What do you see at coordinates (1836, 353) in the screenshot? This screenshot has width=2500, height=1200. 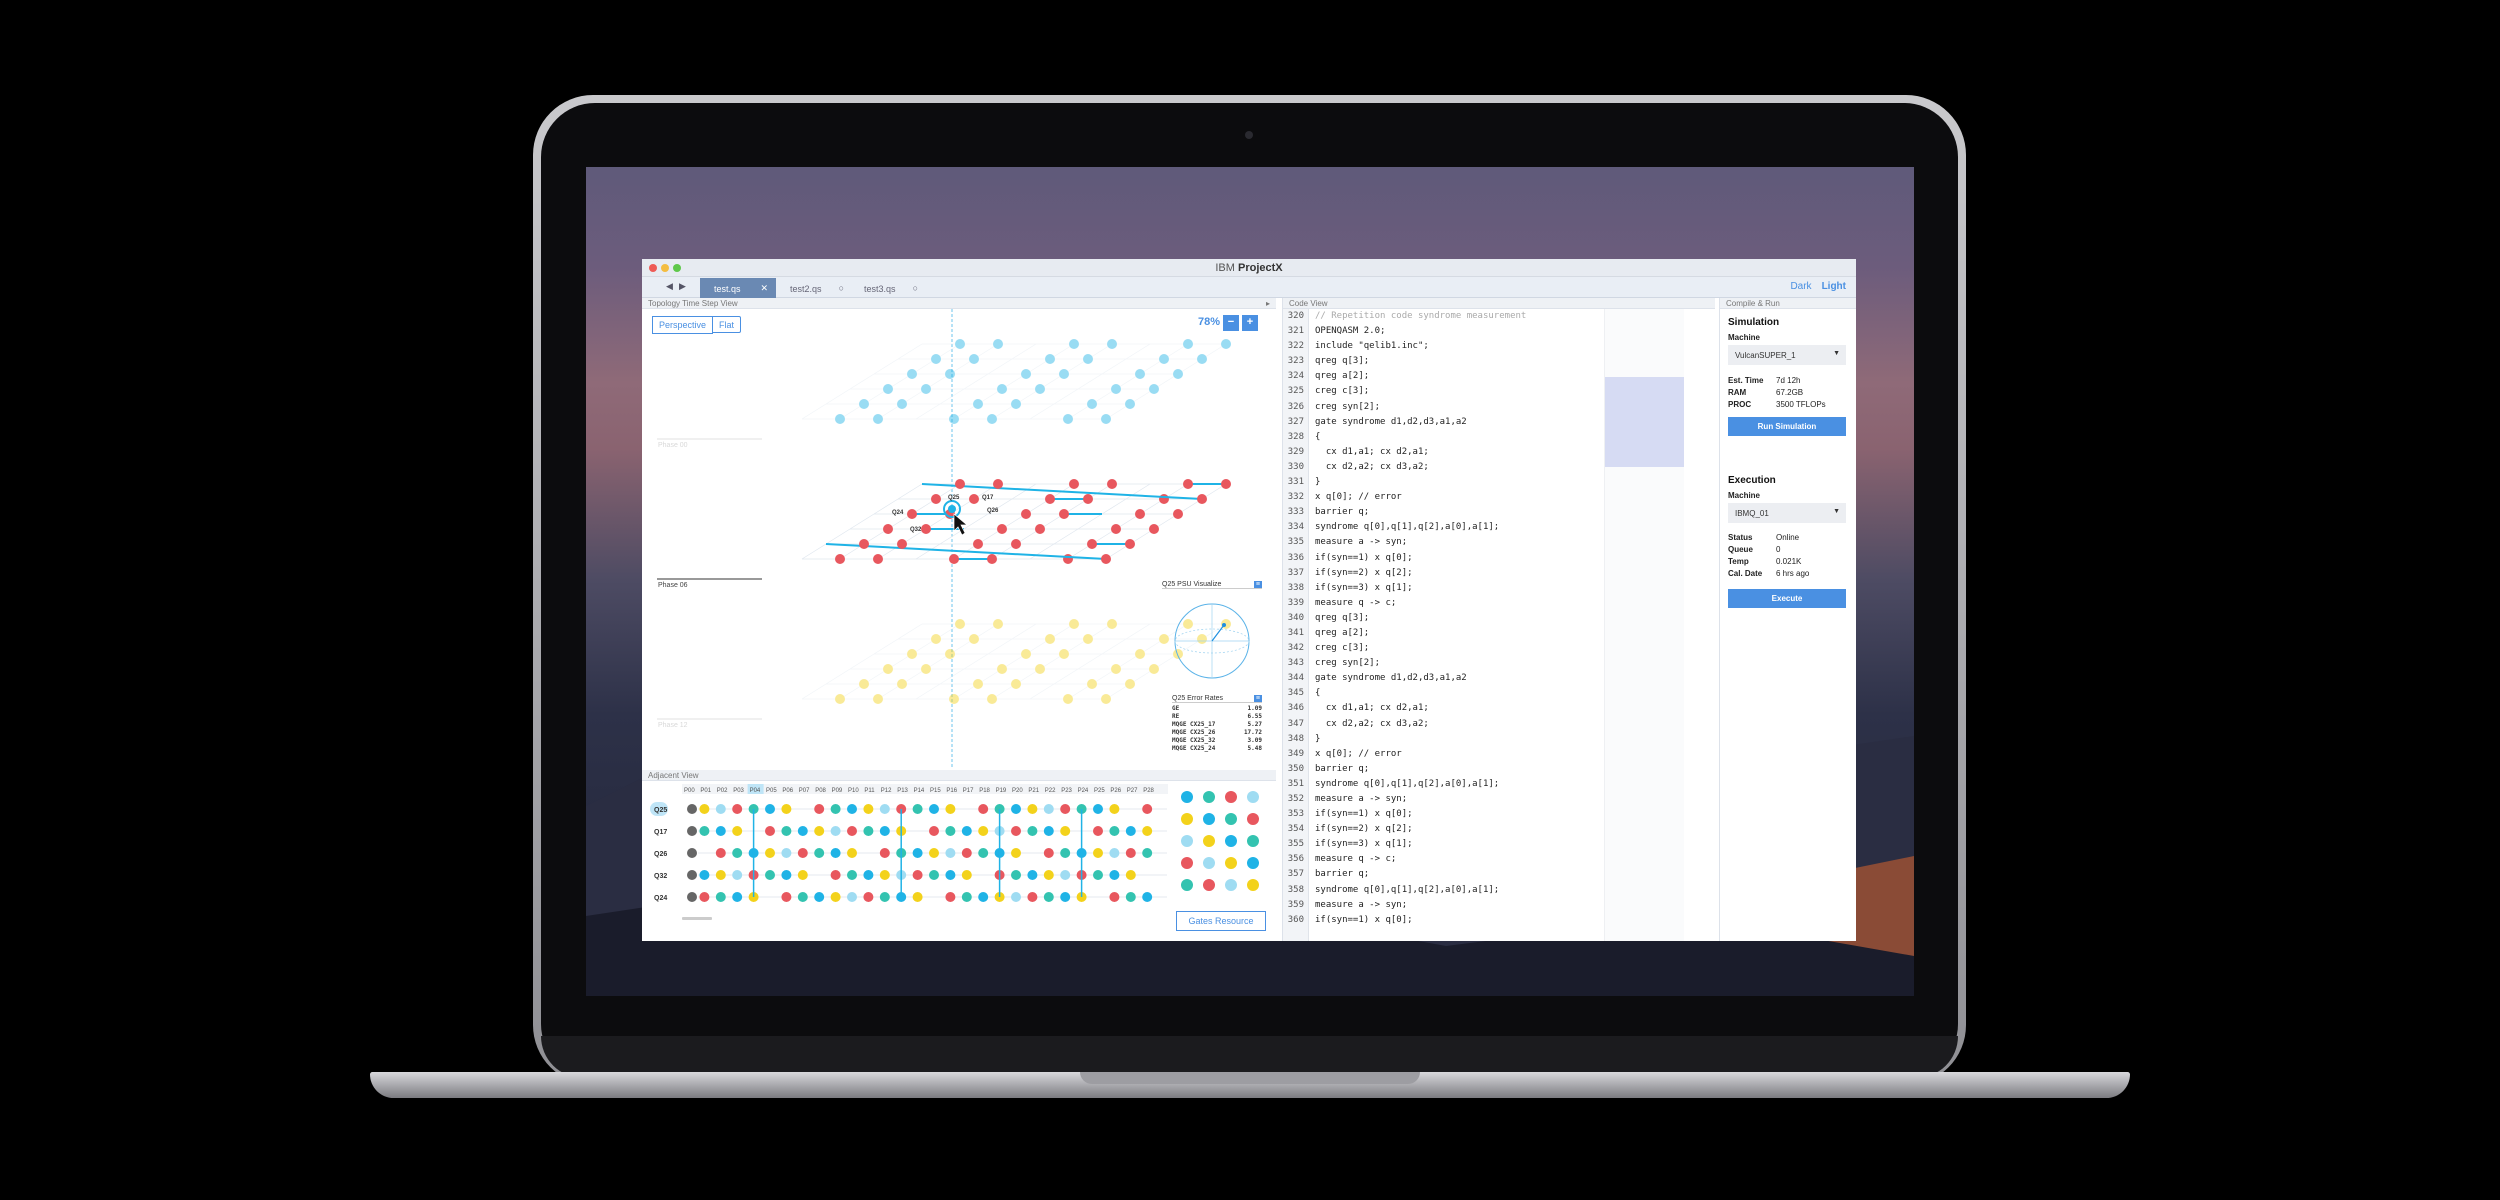 I see `chevron-down-icon: ▼` at bounding box center [1836, 353].